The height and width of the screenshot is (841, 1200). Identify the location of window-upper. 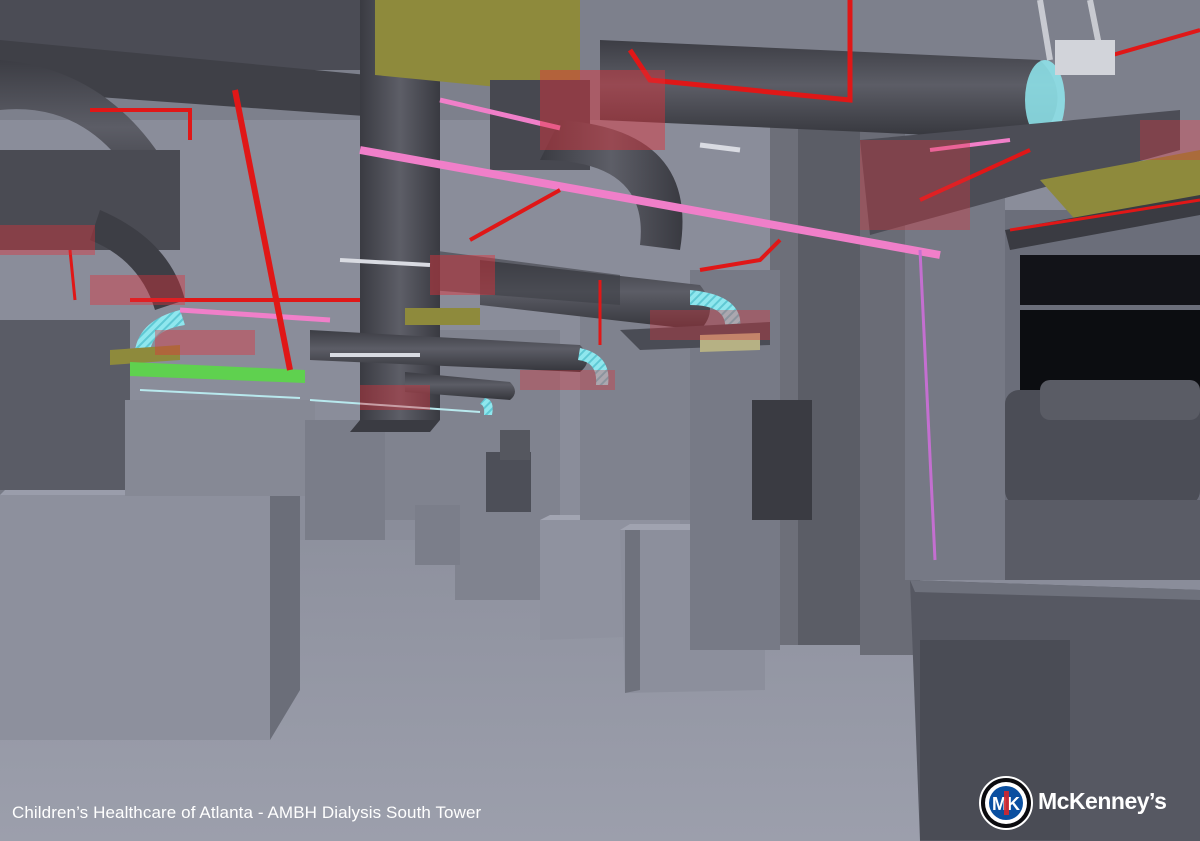
(1110, 280).